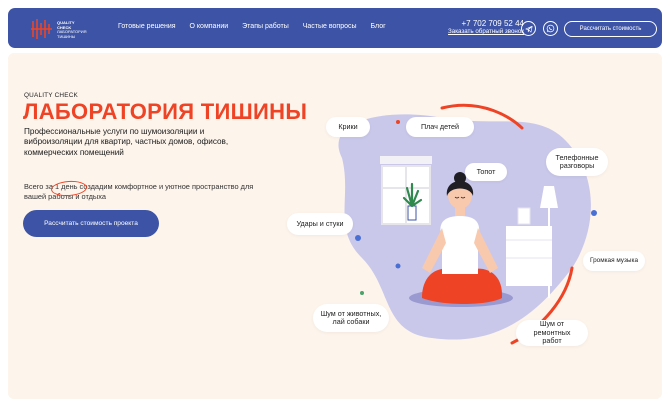 The width and height of the screenshot is (670, 409). I want to click on calculate-cost-button: Рассчитать стоимость, so click(610, 29).